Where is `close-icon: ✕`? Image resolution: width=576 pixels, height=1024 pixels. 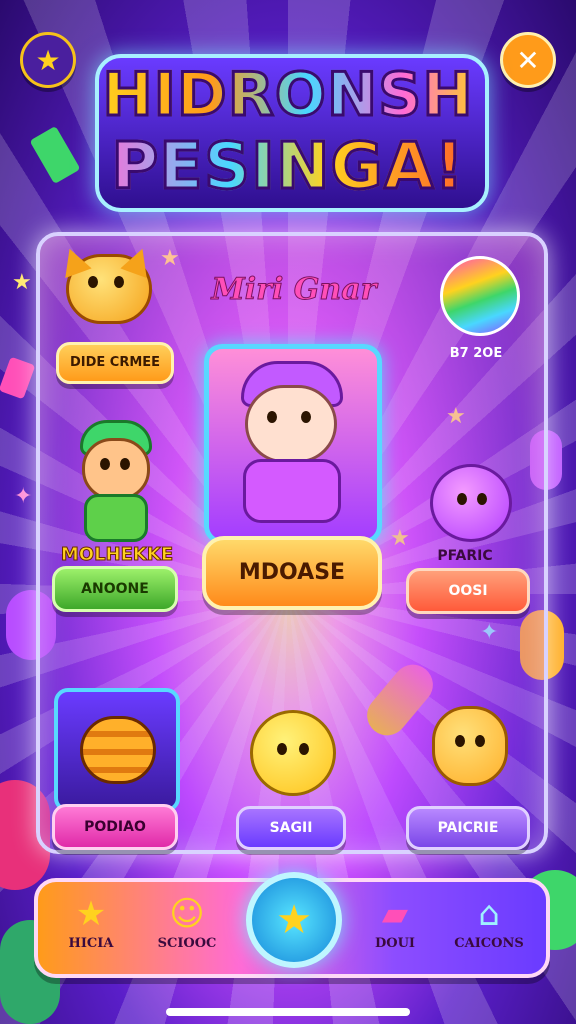
close-icon: ✕ is located at coordinates (528, 60).